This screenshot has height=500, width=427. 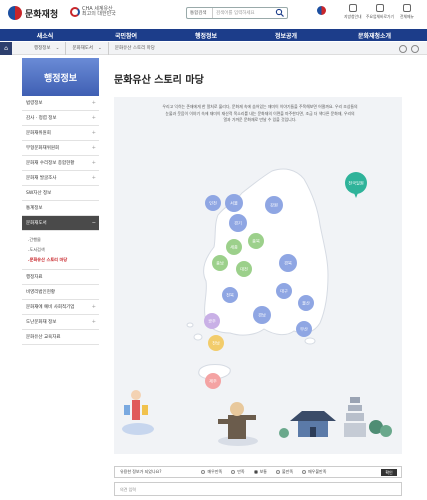 I want to click on region-marker: 전북, so click(x=230, y=295).